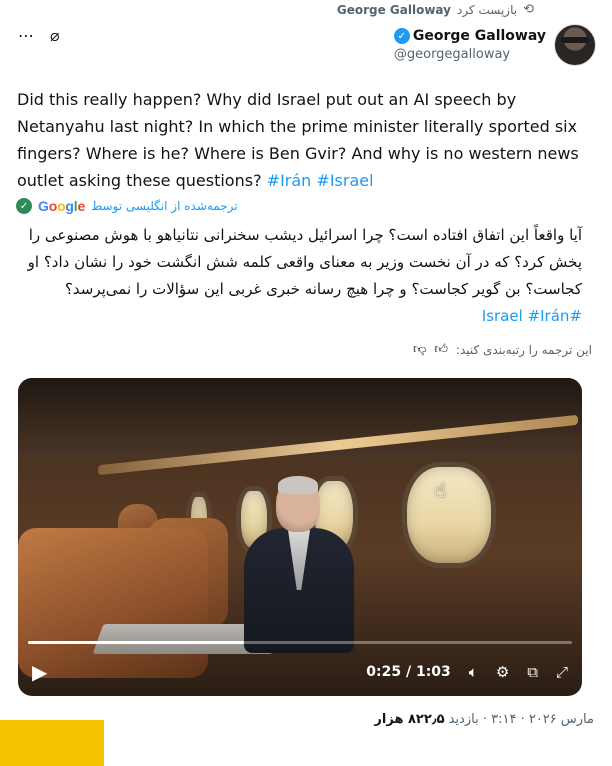 This screenshot has height=766, width=612. What do you see at coordinates (532, 672) in the screenshot?
I see `pip-icon: ⧉` at bounding box center [532, 672].